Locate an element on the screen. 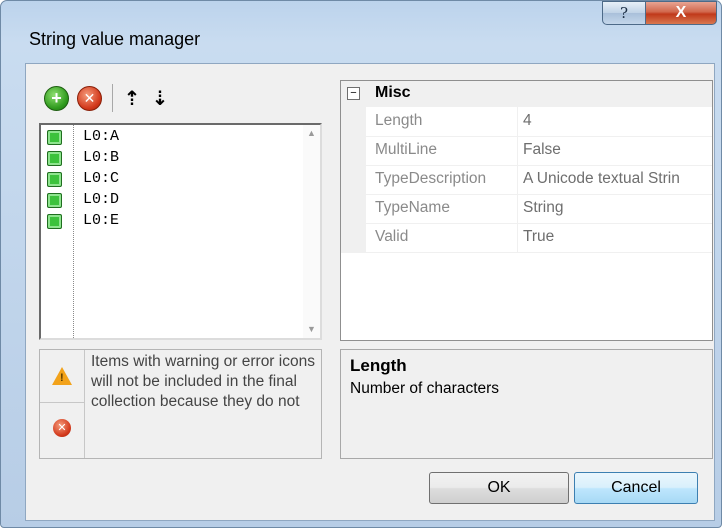  error-icon: ✕ is located at coordinates (62, 428).